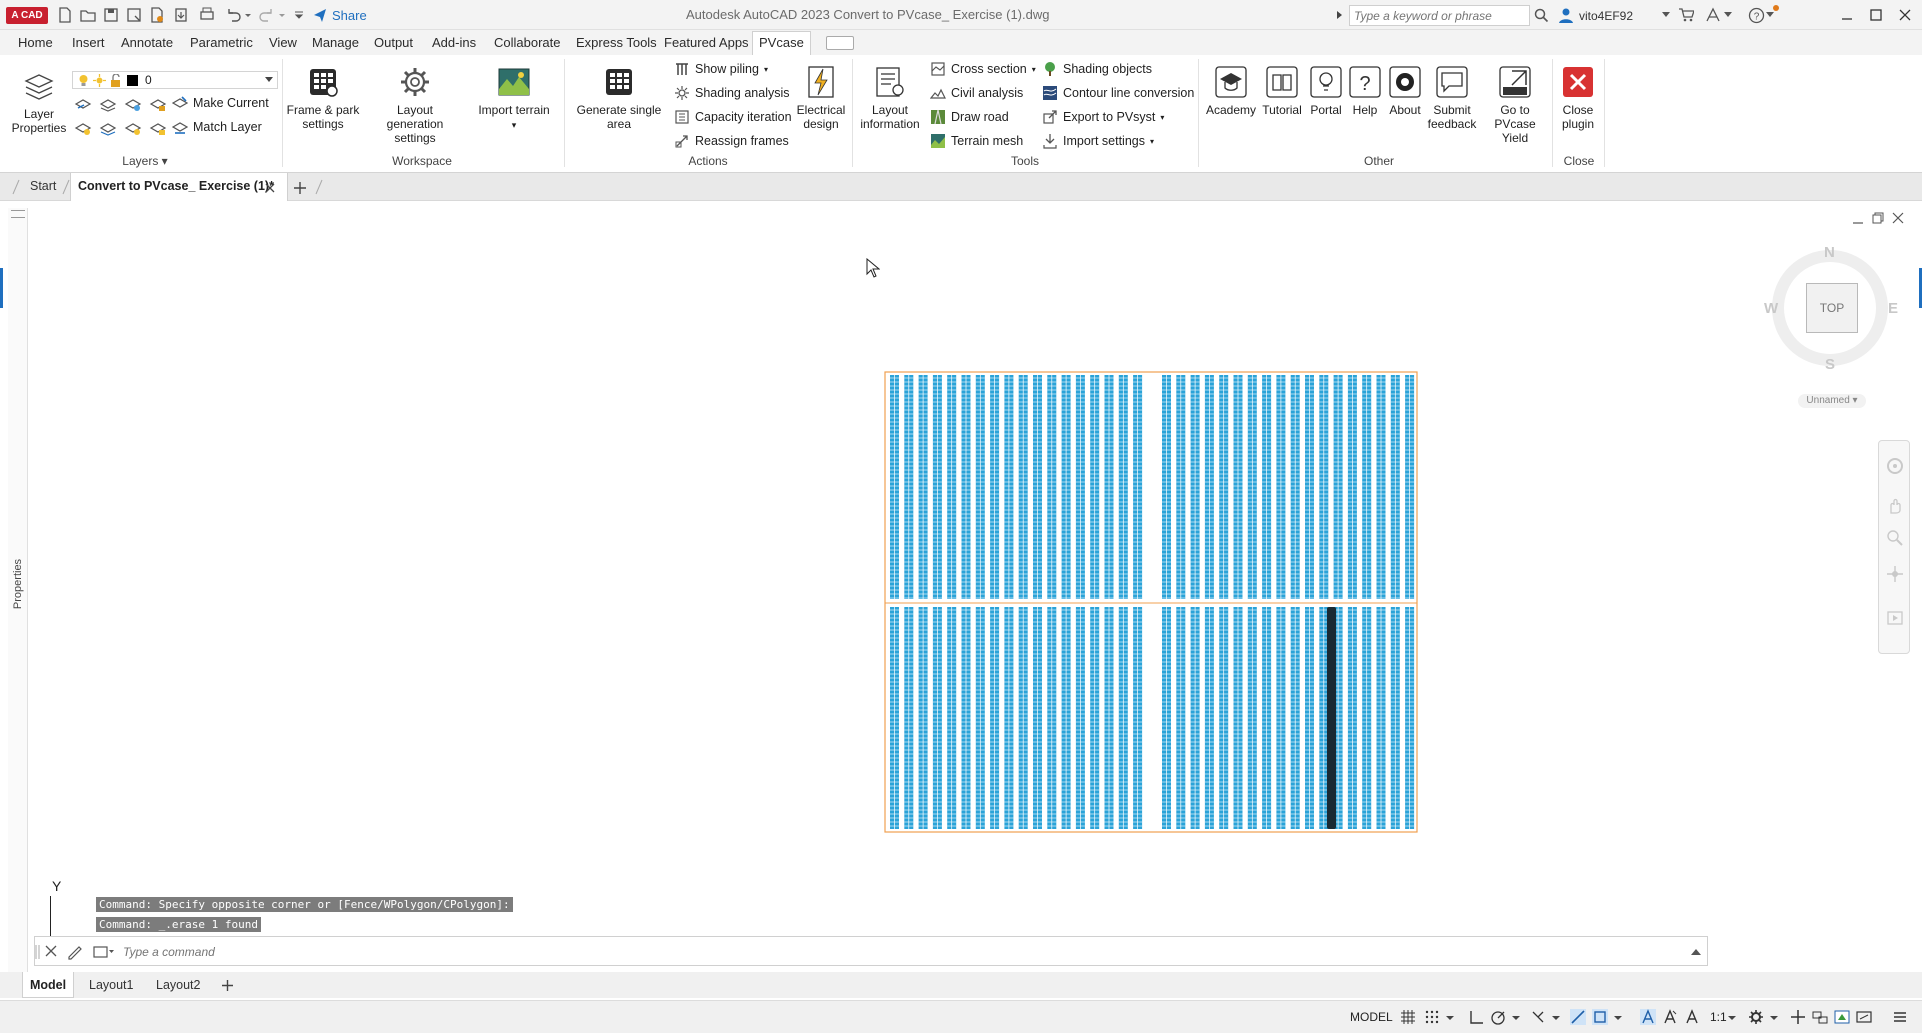 Image resolution: width=1922 pixels, height=1033 pixels. What do you see at coordinates (1118, 93) in the screenshot?
I see `contour-line-conversion-button: Contour line conversion` at bounding box center [1118, 93].